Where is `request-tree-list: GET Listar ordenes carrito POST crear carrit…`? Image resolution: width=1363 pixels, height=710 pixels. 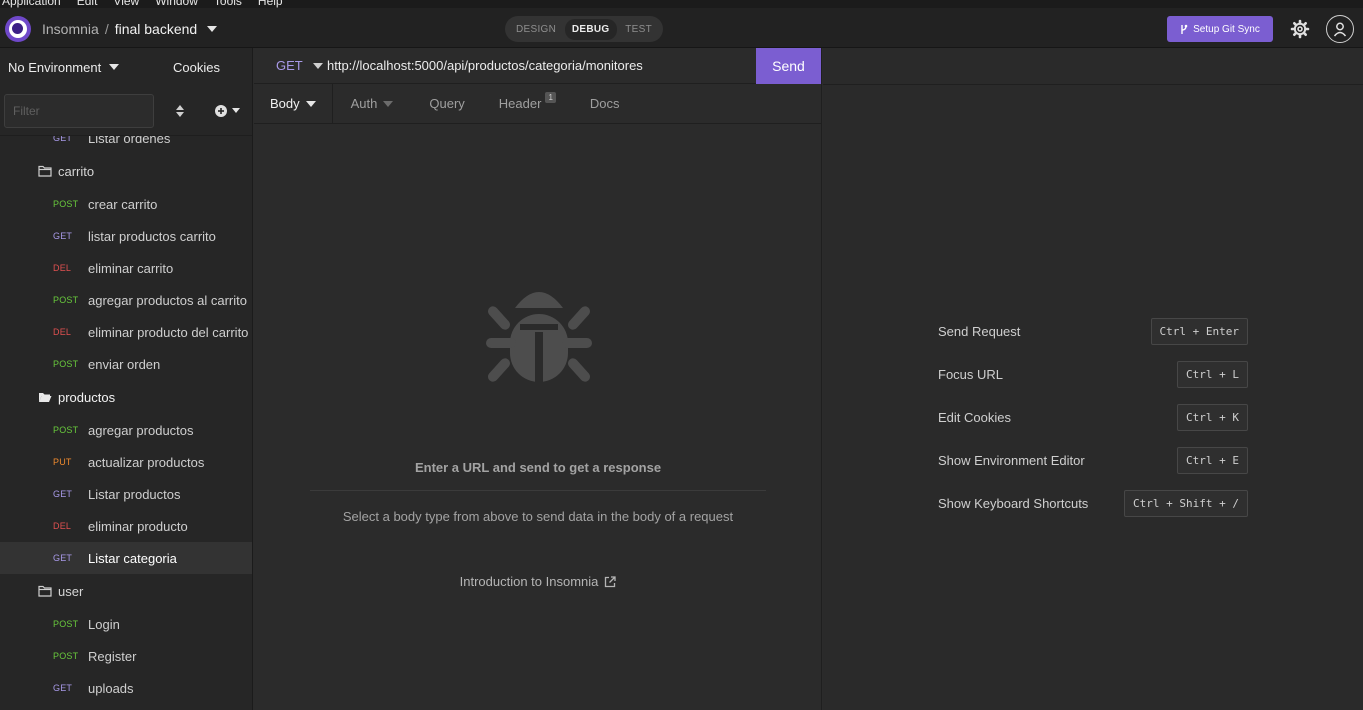 request-tree-list: GET Listar ordenes carrito POST crear carrit… is located at coordinates (126, 420).